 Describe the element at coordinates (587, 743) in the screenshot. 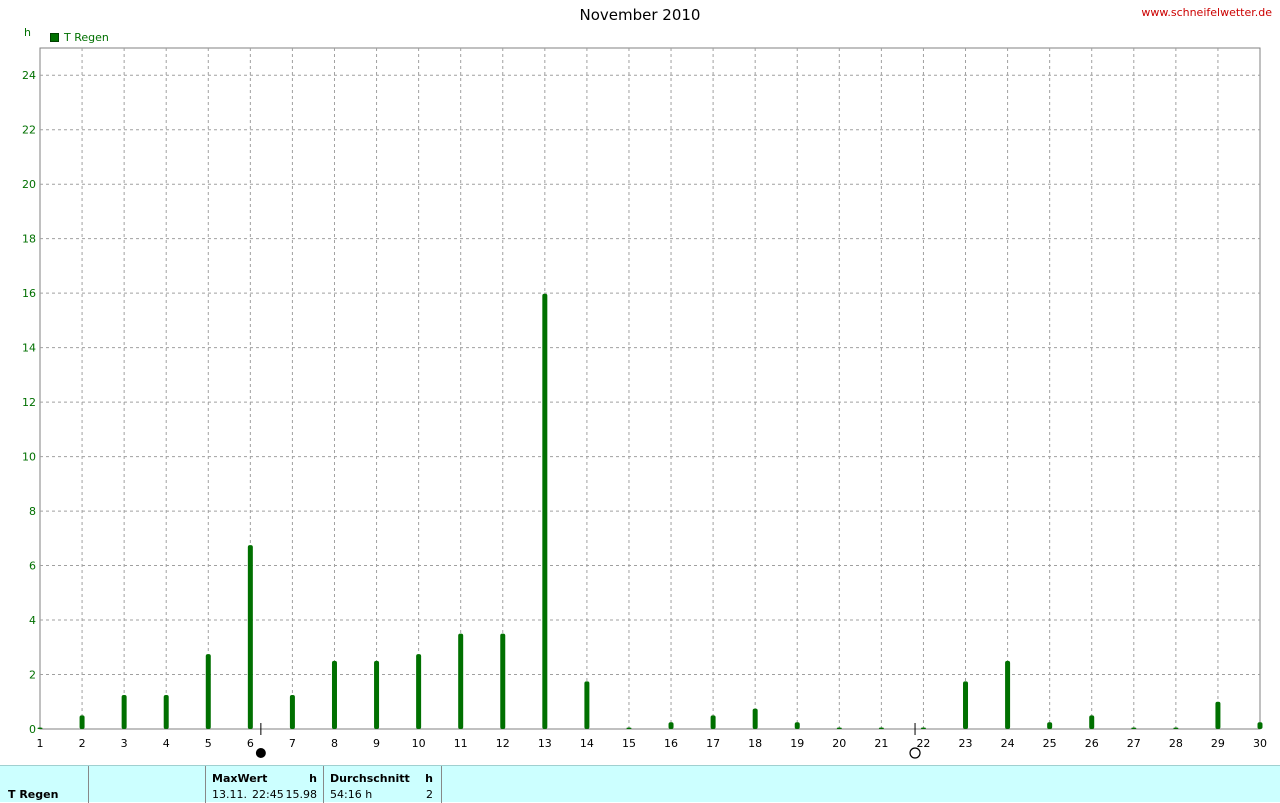

I see `x-tick-label: 14` at that location.